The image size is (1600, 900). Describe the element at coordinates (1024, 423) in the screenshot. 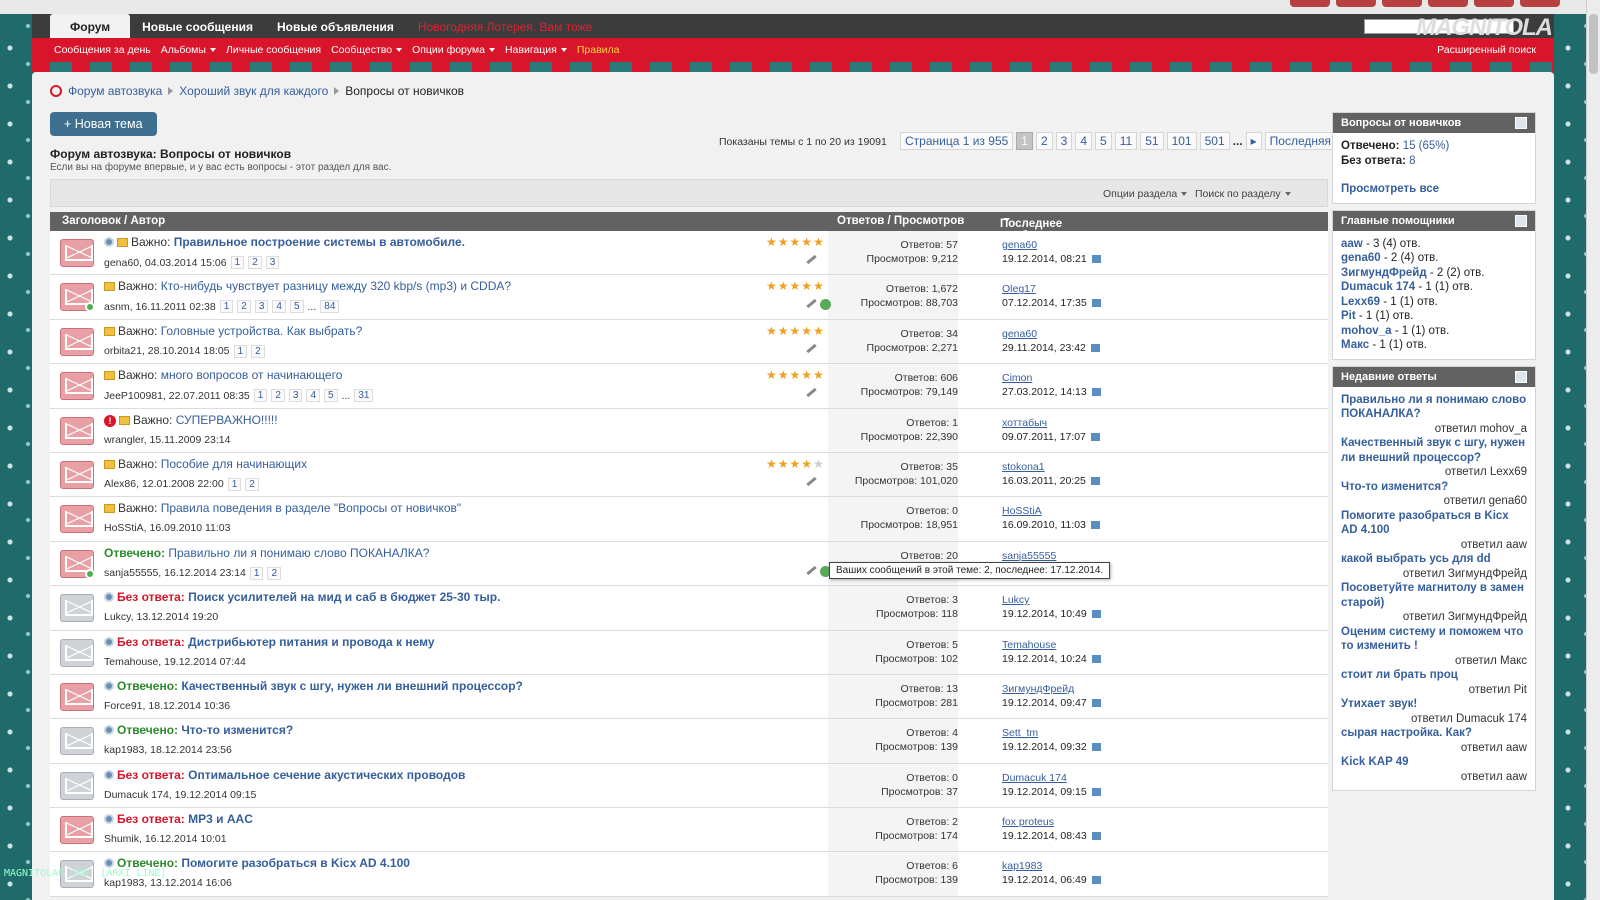

I see `last-post-user: хоттабыч` at that location.